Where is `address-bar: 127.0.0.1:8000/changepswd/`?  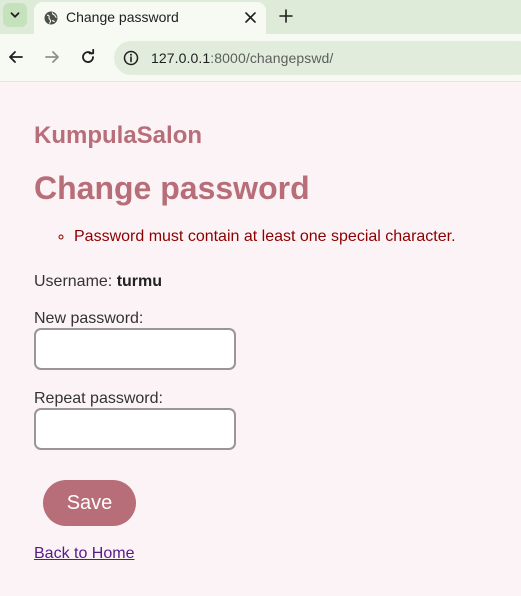
address-bar: 127.0.0.1:8000/changepswd/ is located at coordinates (317, 58).